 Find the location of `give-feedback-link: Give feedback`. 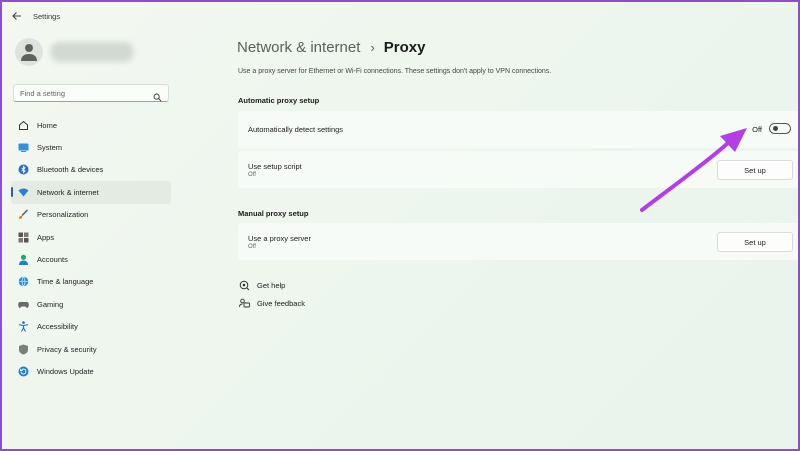

give-feedback-link: Give feedback is located at coordinates (272, 303).